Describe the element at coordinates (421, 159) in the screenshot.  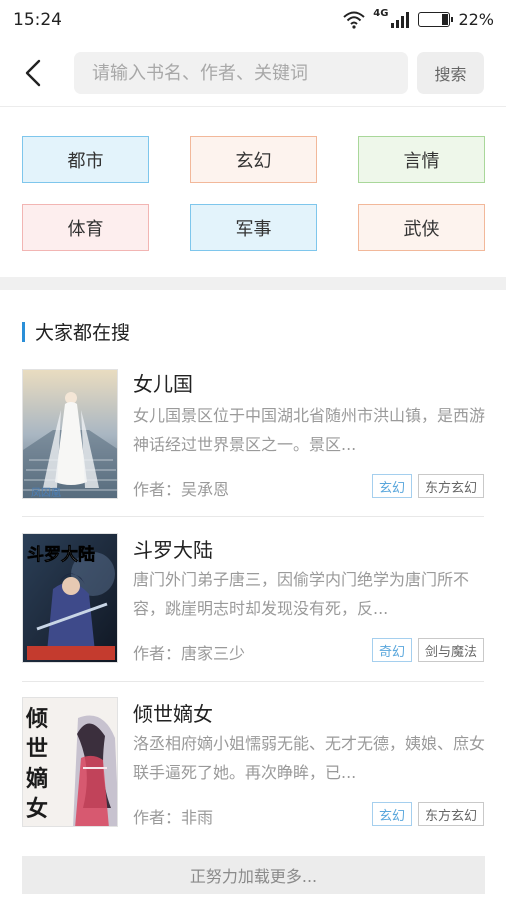
I see `category-chip: 言情` at that location.